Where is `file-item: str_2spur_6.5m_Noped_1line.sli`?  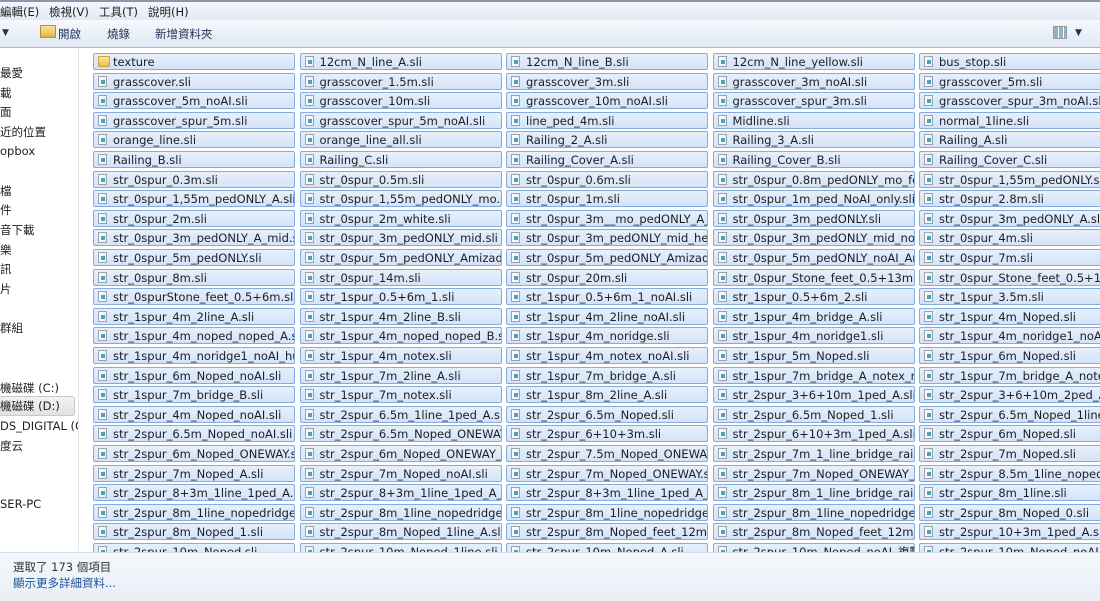
file-item: str_2spur_6.5m_Noped_1line.sli is located at coordinates (1009, 414).